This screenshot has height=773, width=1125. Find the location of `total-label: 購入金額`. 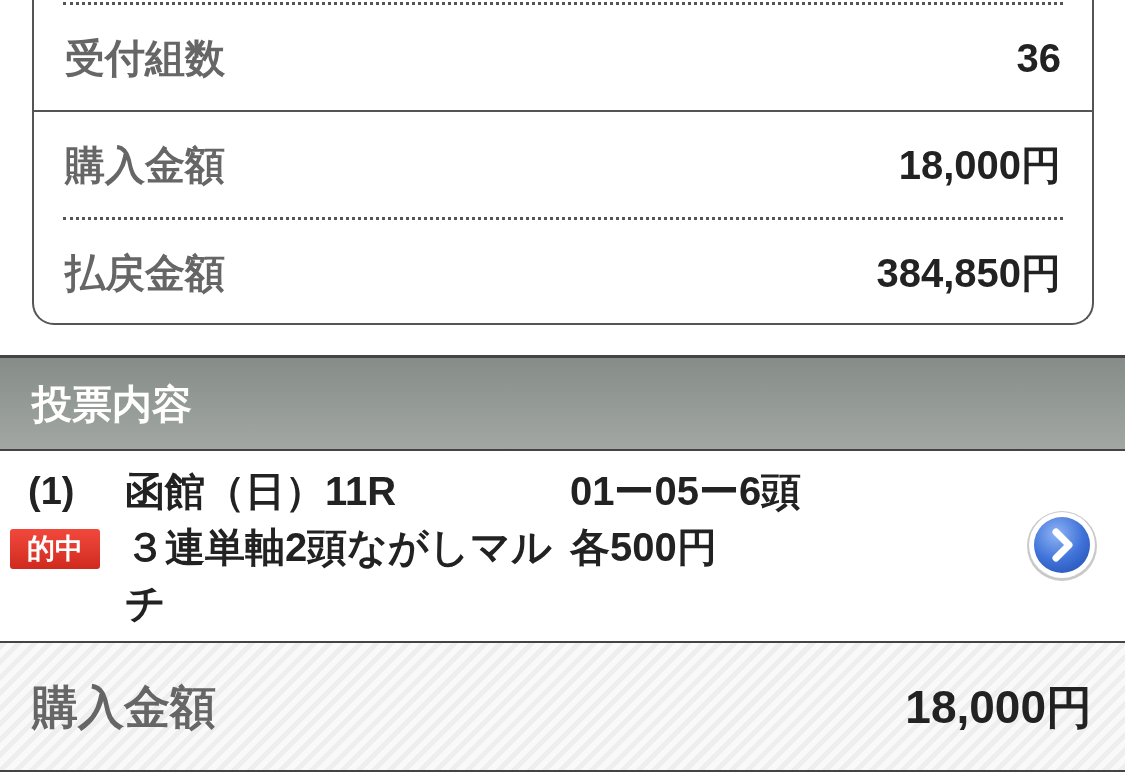

total-label: 購入金額 is located at coordinates (124, 706).